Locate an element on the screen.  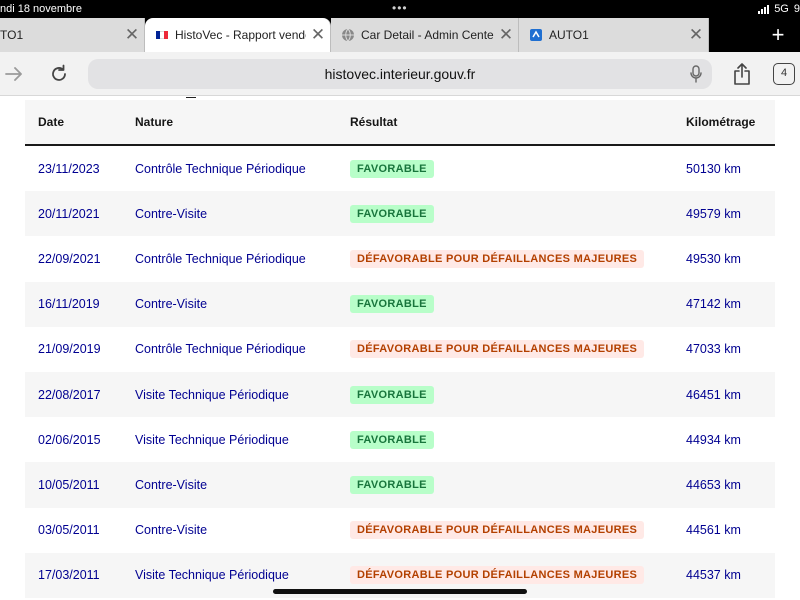
row-mileage: 46451 km is located at coordinates (713, 394).